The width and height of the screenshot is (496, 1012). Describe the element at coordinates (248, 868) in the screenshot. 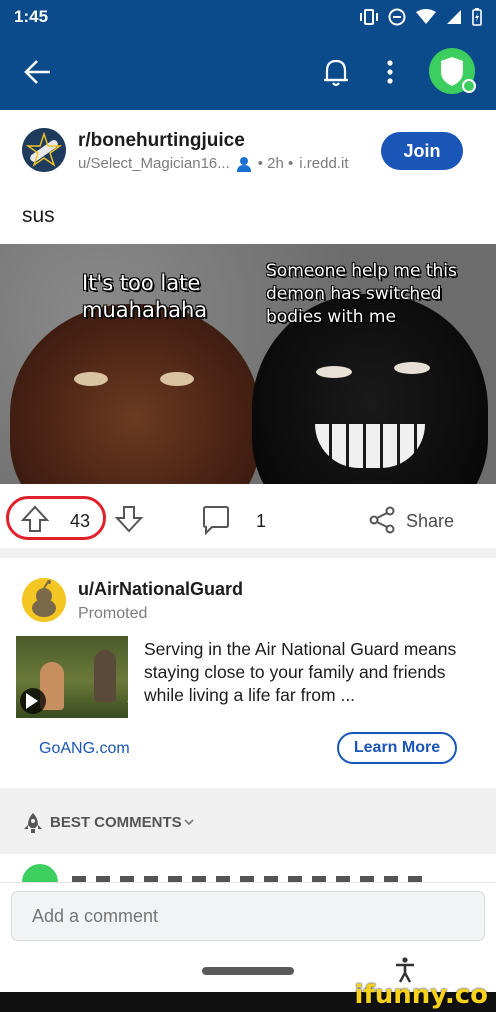

I see `comment-preview` at that location.